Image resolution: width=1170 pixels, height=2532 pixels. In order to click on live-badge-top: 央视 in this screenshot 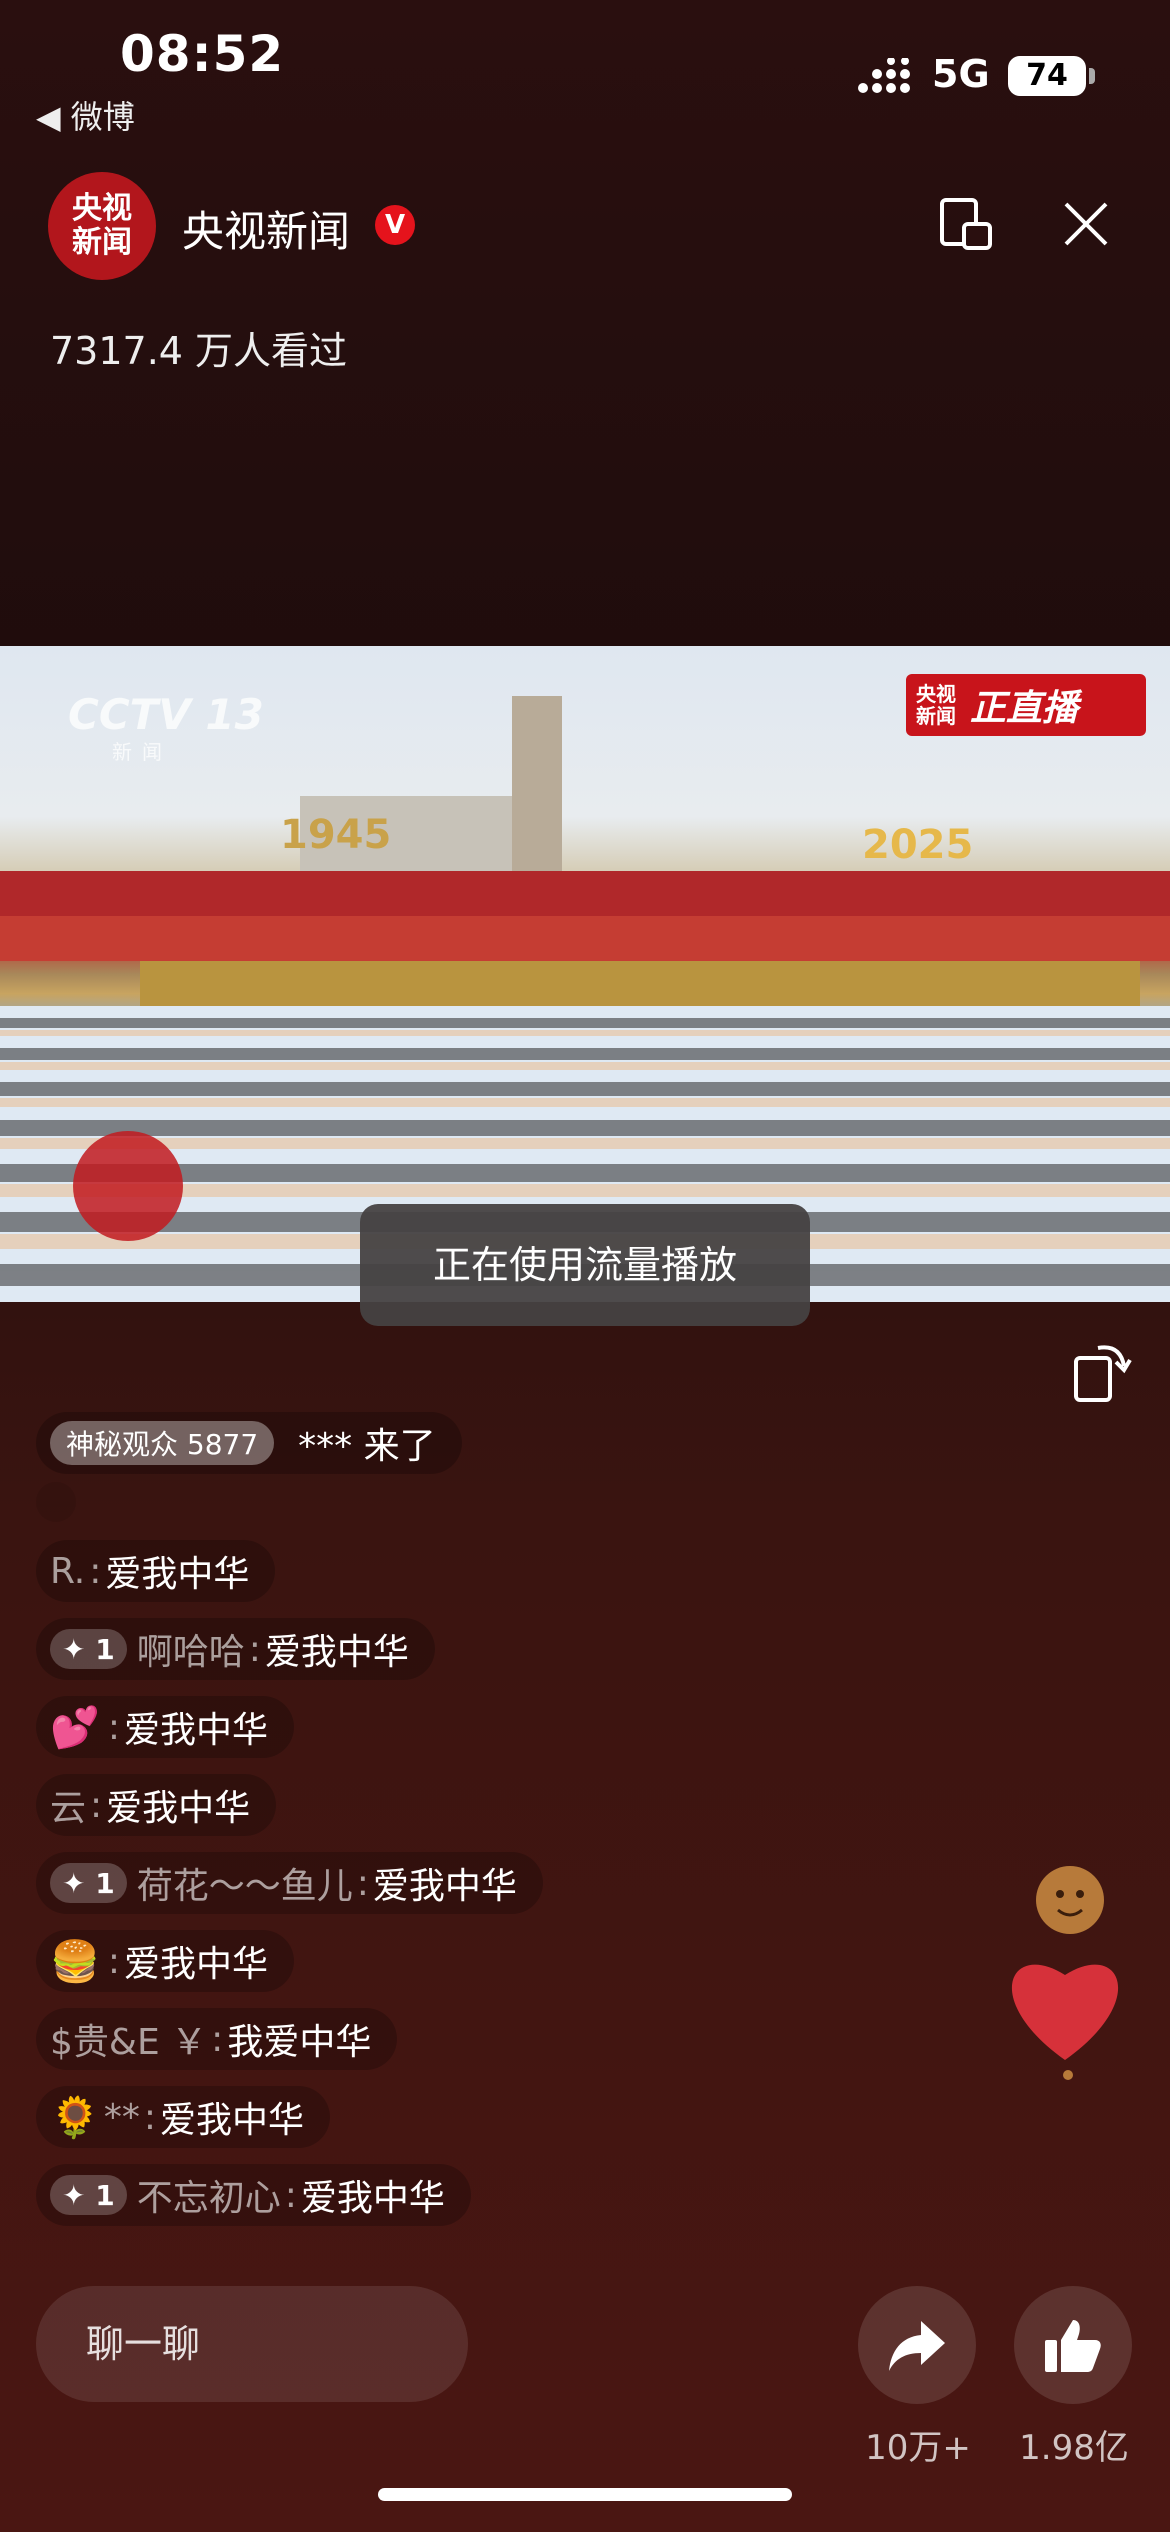, I will do `click(936, 694)`.